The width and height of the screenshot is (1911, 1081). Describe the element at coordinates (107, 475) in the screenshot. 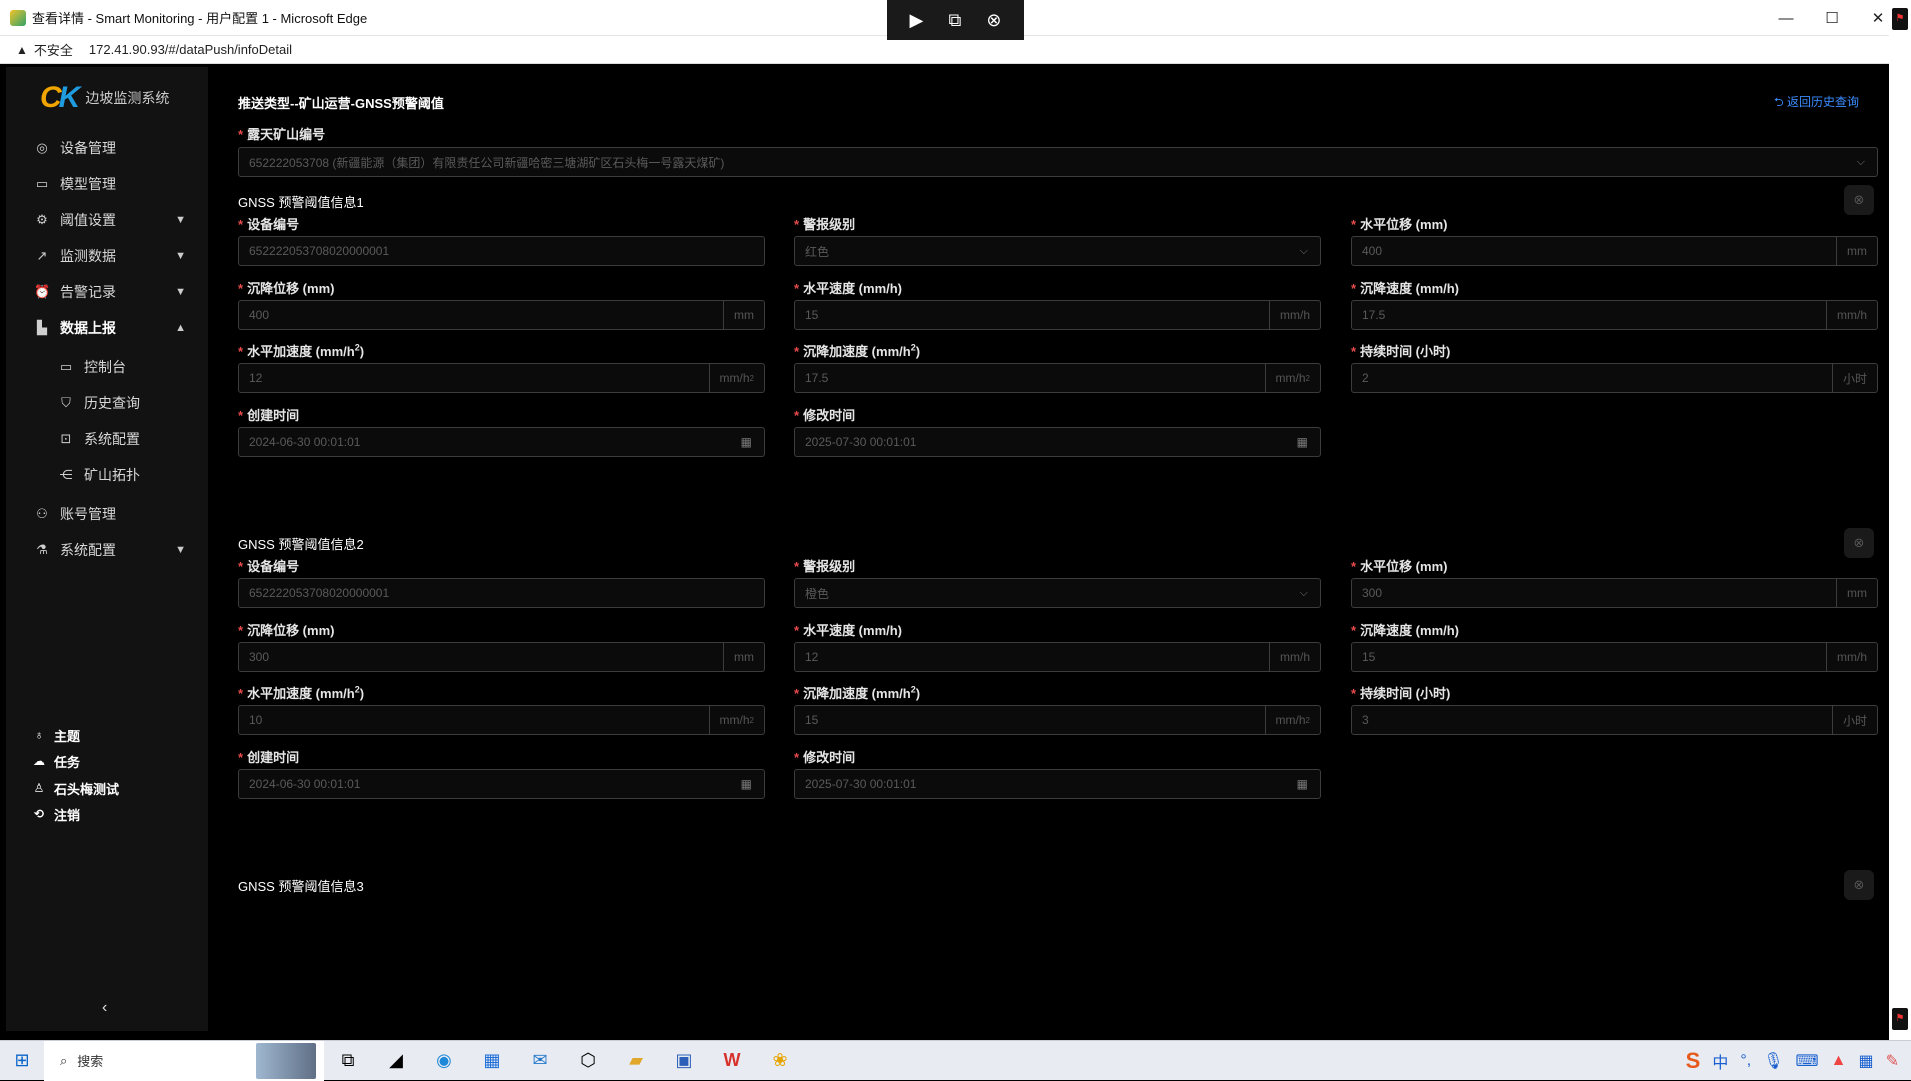

I see `submenu-item-topology: ⋲ 矿山拓扑` at that location.